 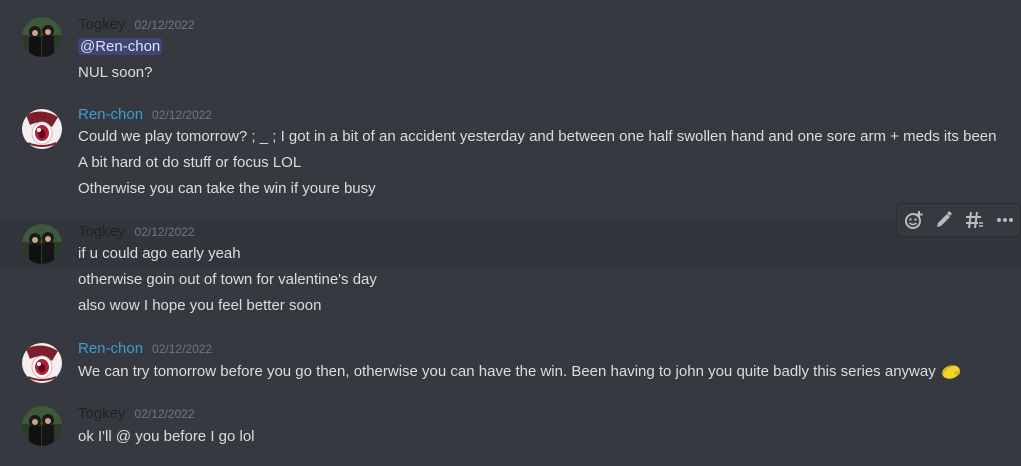 I want to click on message-line: ok I'll @ you before I go lol, so click(x=166, y=436).